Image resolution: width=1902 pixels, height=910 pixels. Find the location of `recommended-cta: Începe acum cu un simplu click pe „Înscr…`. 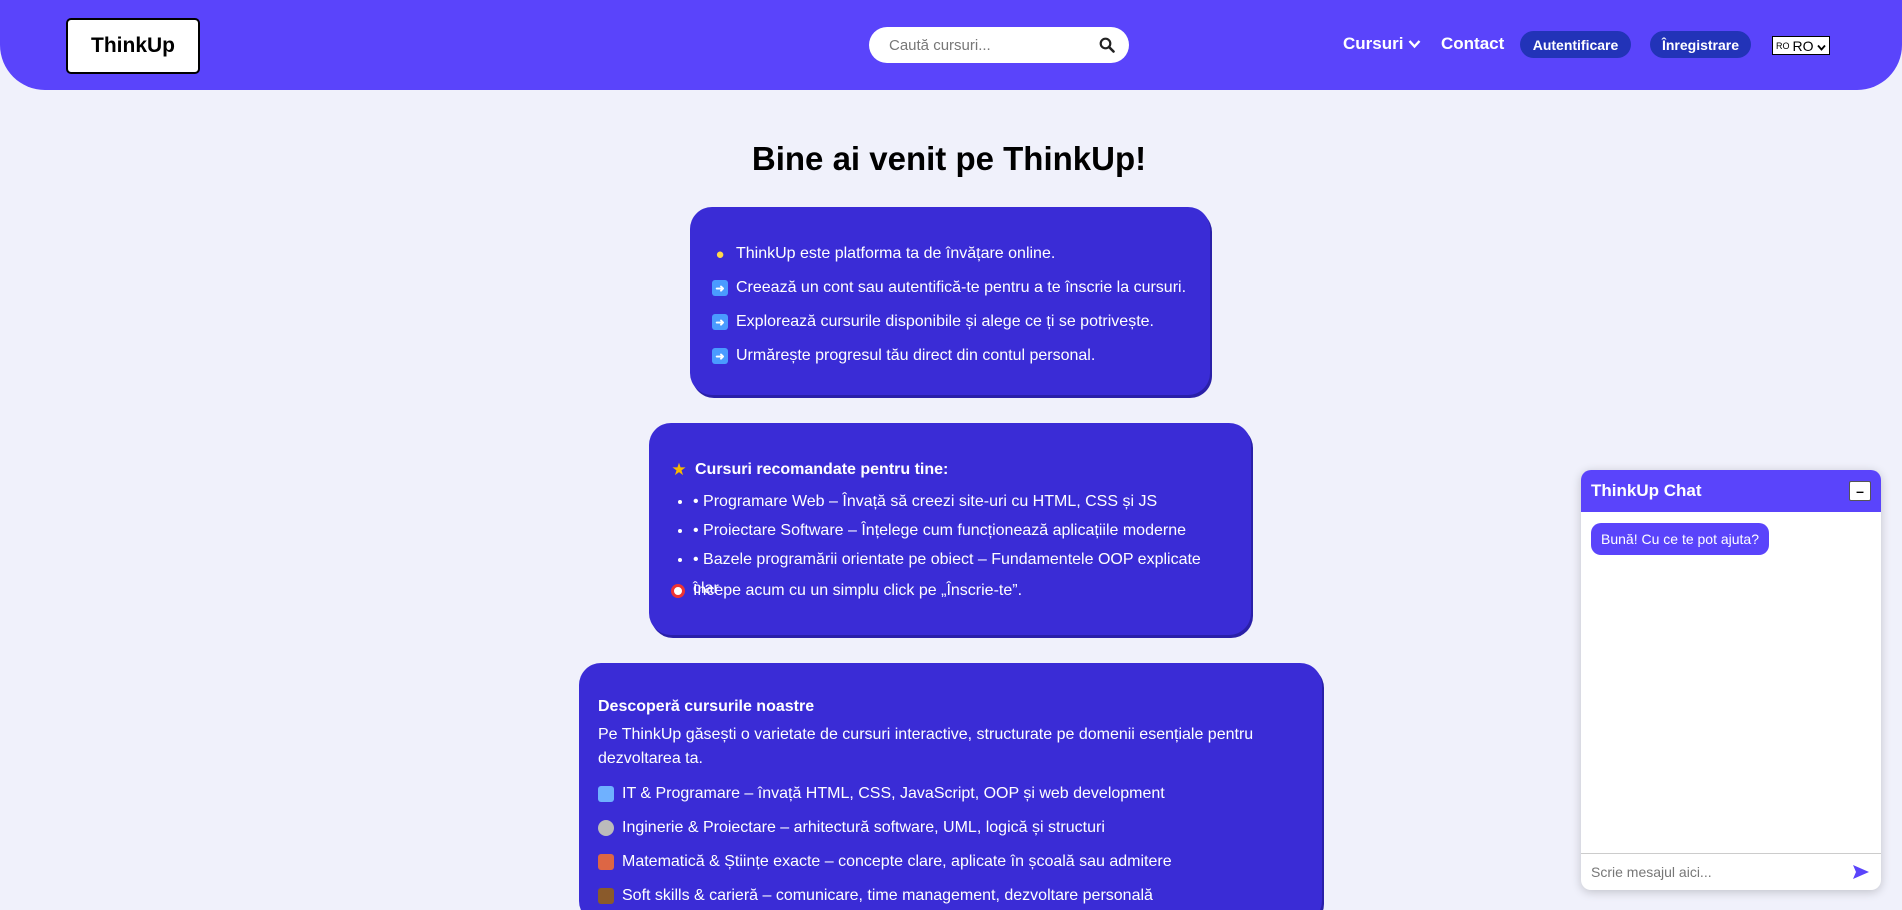

recommended-cta: Începe acum cu un simplu click pe „Înscr… is located at coordinates (950, 591).